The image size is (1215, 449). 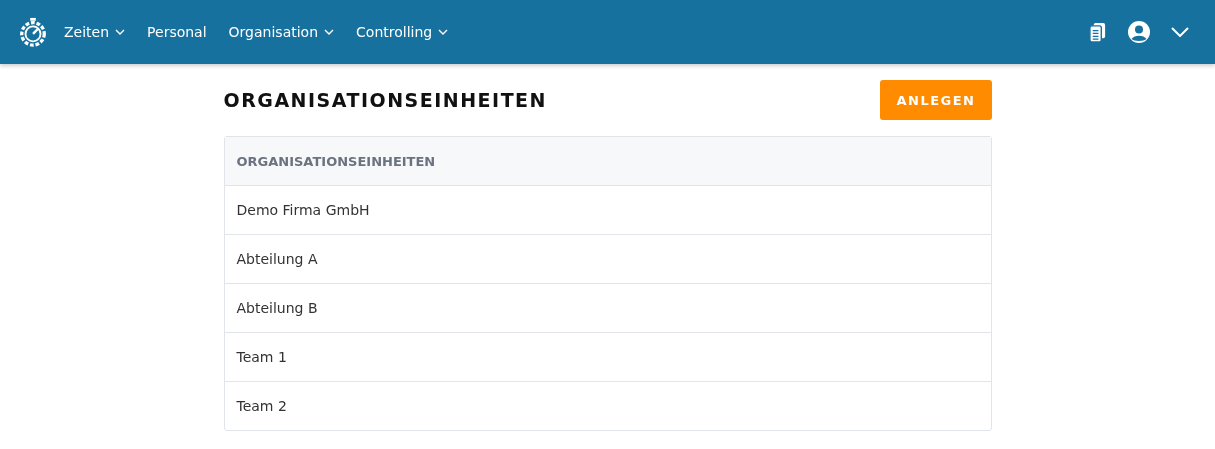 I want to click on table-cell: Demo Firma GmbH, so click(x=607, y=210).